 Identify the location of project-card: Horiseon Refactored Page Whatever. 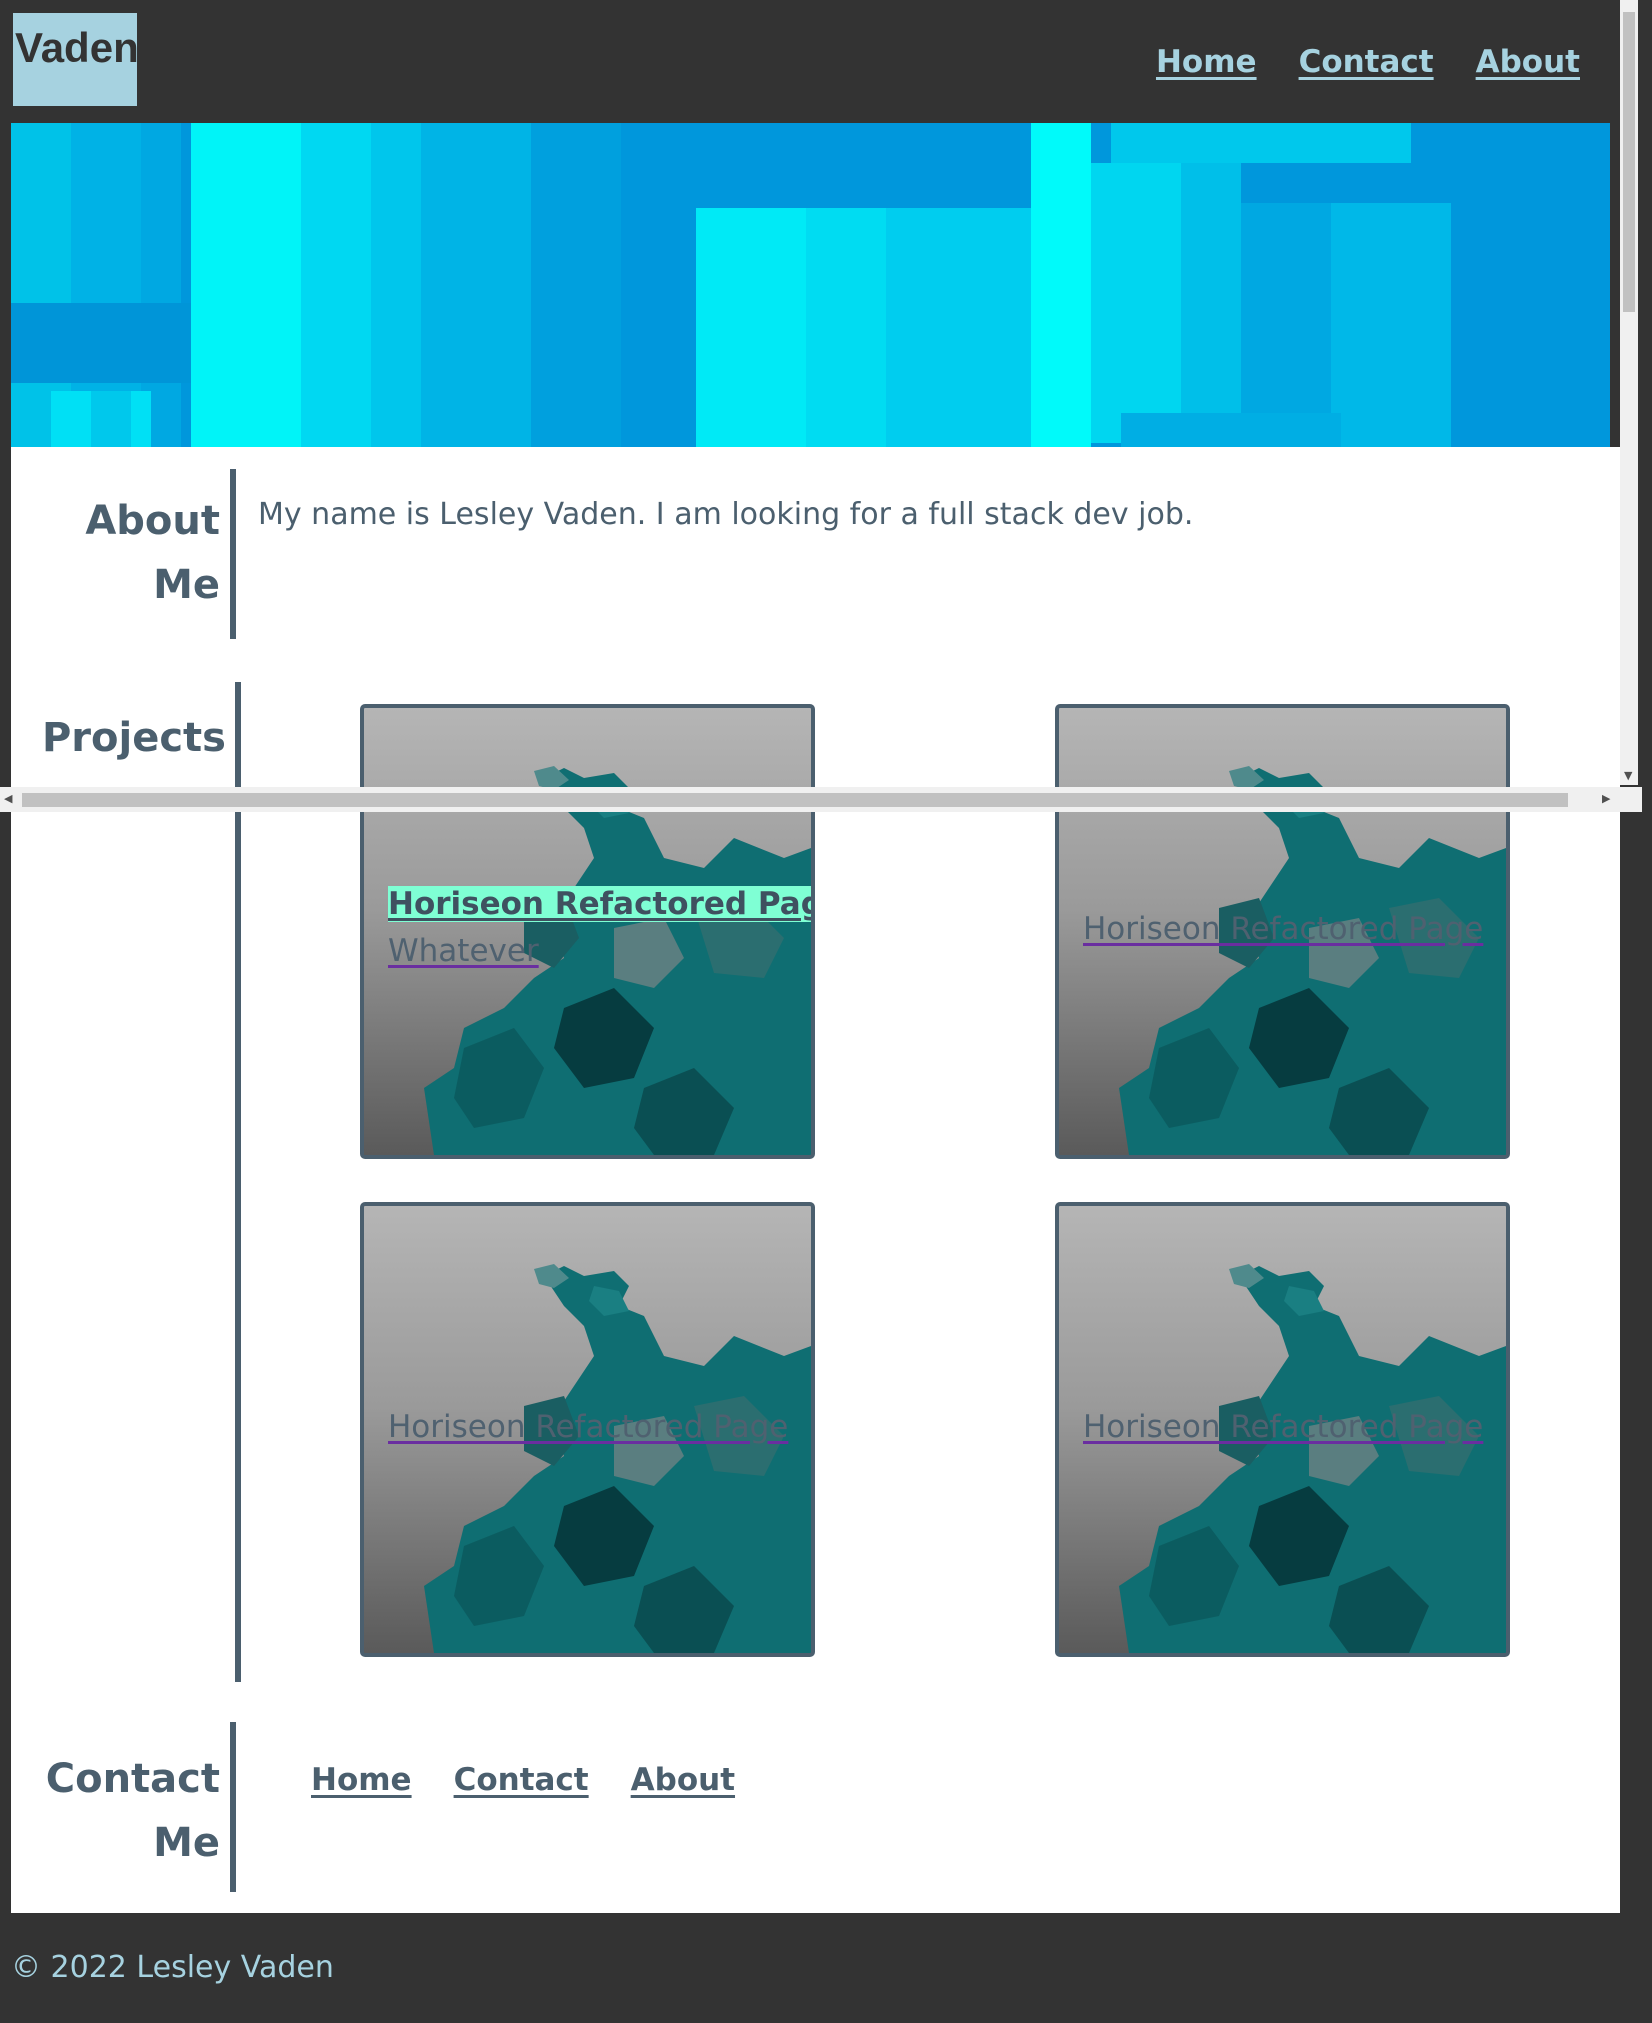
(587, 931).